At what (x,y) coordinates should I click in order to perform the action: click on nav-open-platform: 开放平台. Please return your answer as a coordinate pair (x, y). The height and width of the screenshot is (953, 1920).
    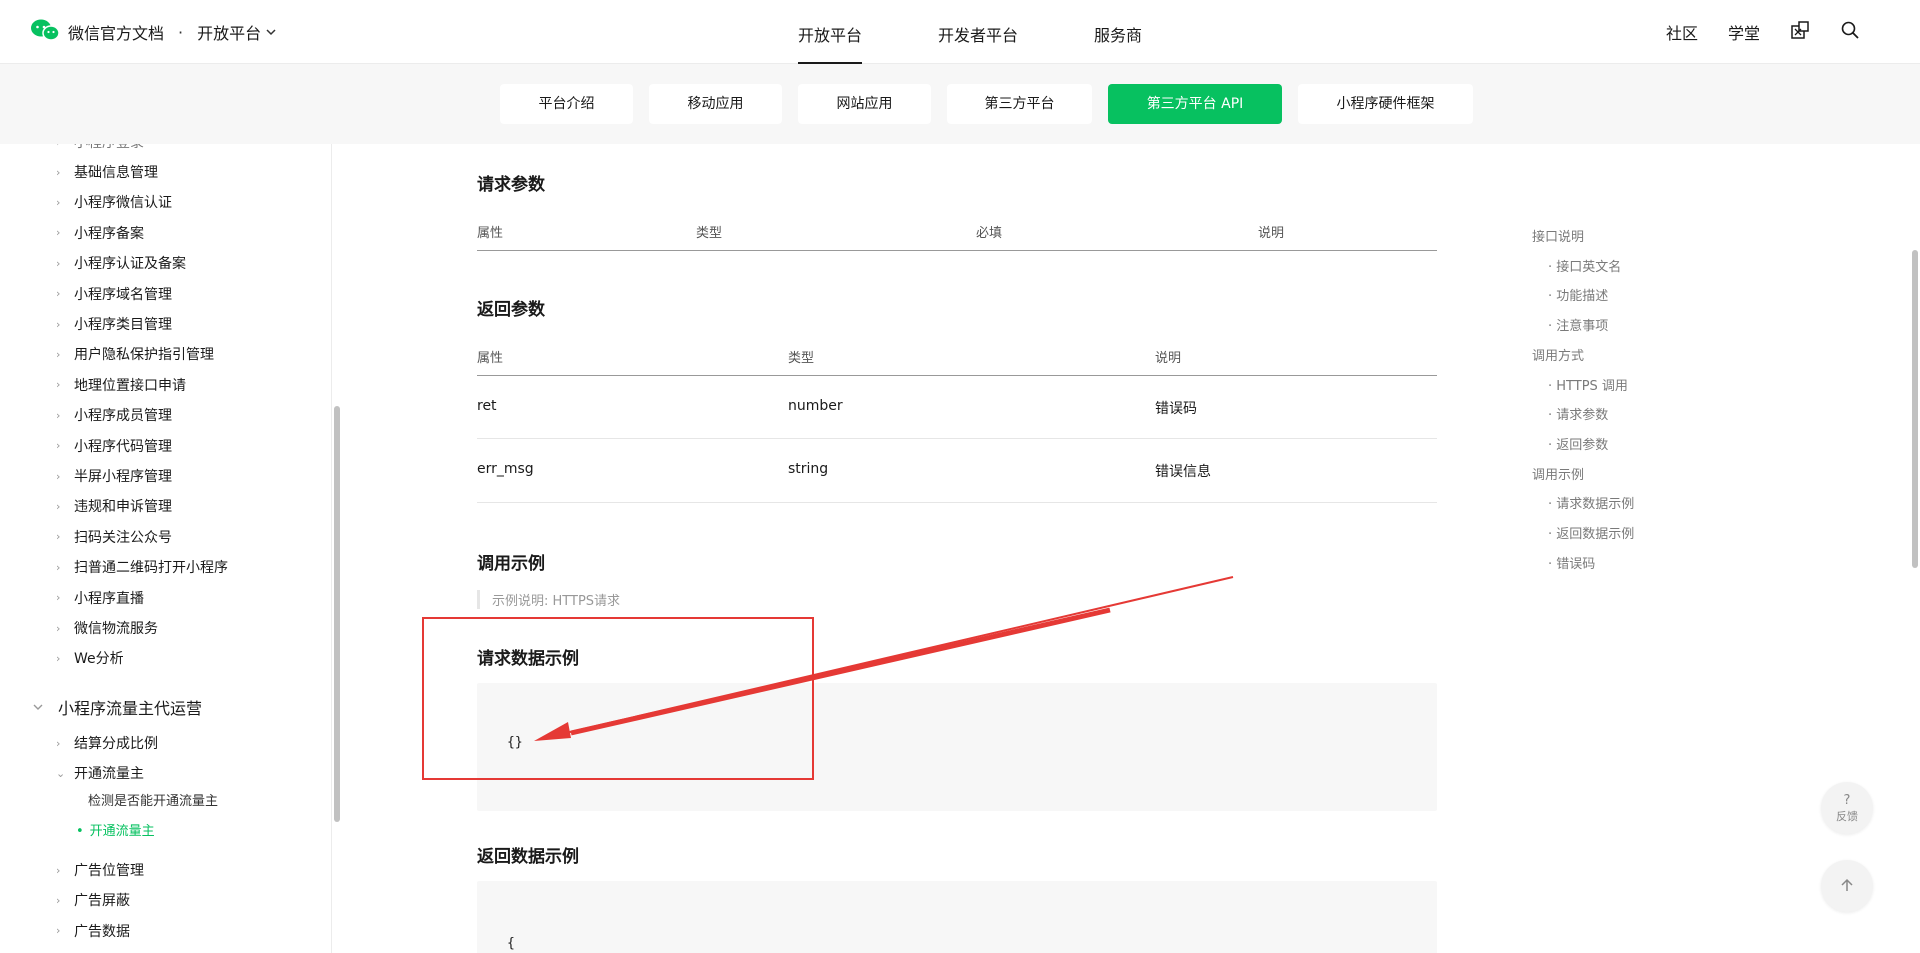
    Looking at the image, I should click on (830, 32).